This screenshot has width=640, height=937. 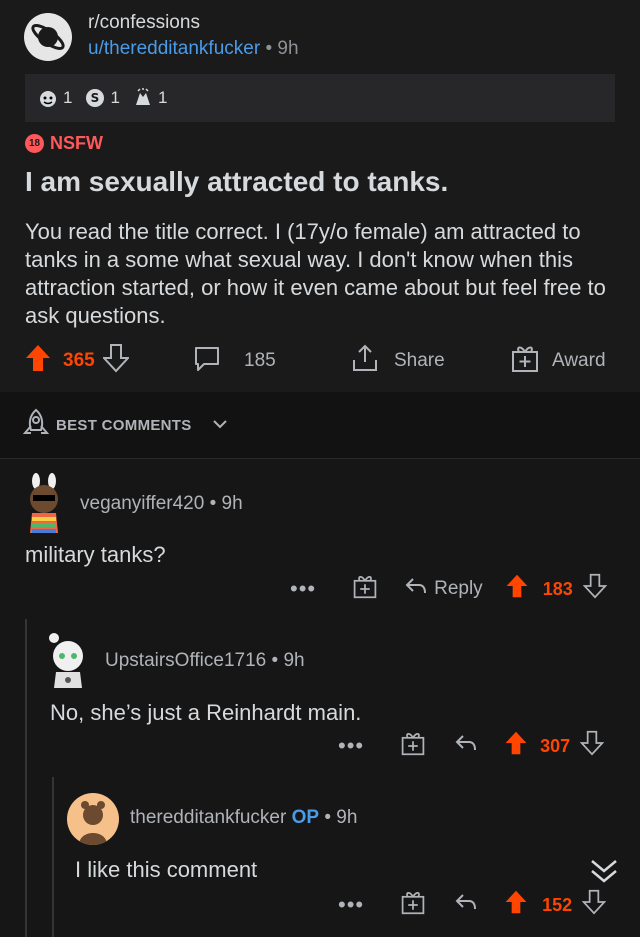 I want to click on svg-text: S, so click(x=95, y=98).